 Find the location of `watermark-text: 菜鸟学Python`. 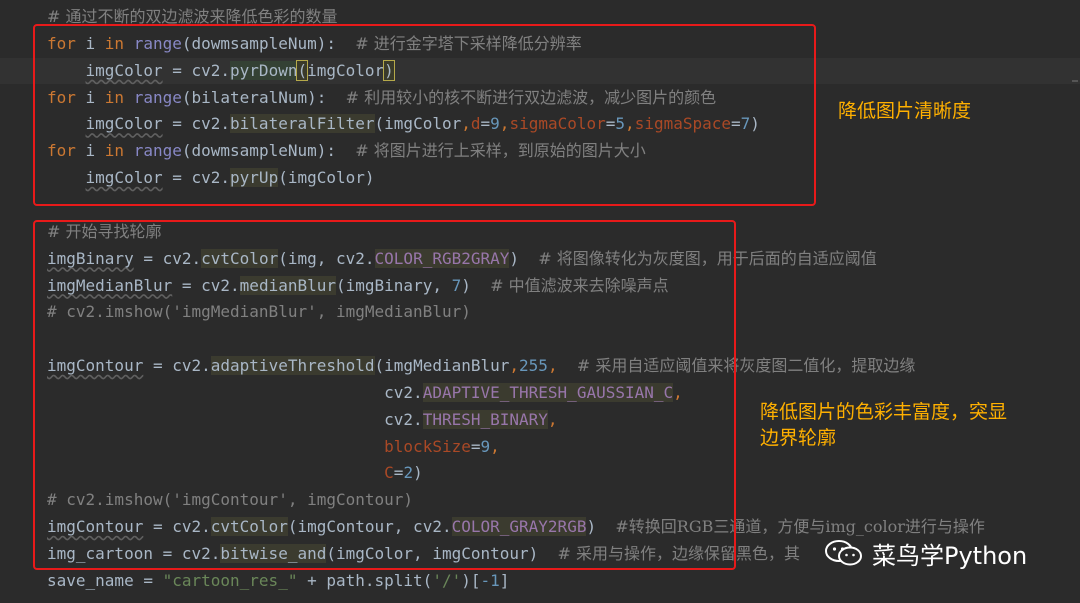

watermark-text: 菜鸟学Python is located at coordinates (950, 555).